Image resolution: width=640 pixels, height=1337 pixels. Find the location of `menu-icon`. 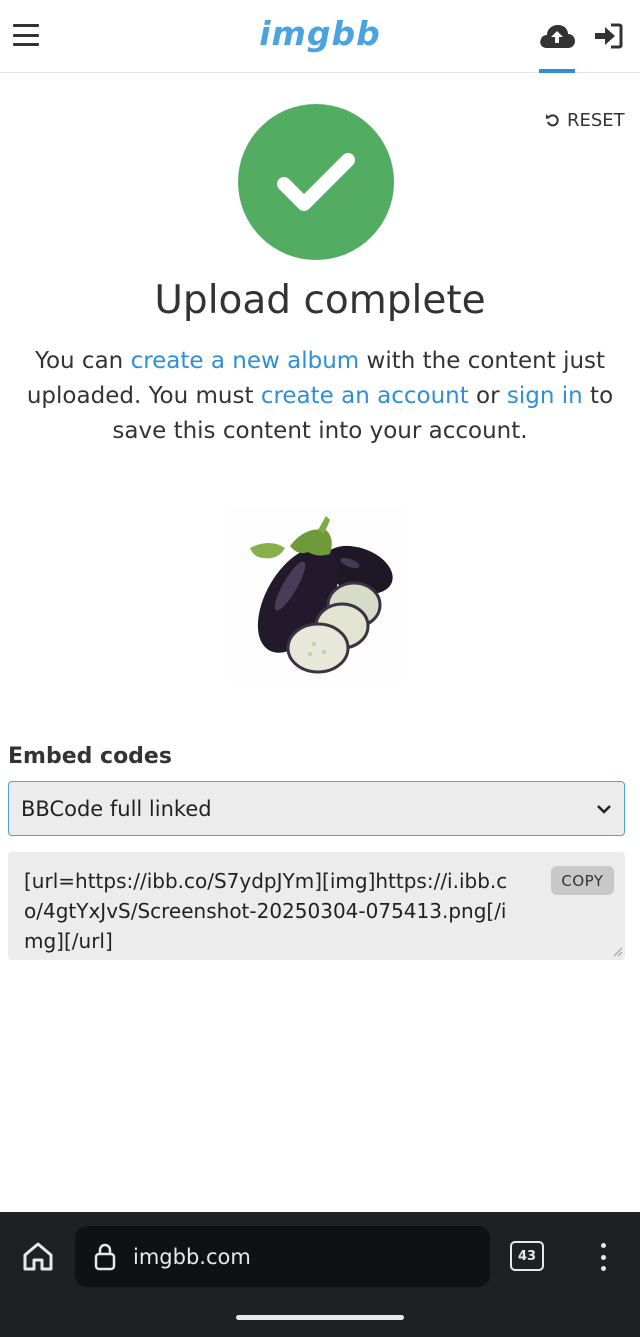

menu-icon is located at coordinates (26, 35).